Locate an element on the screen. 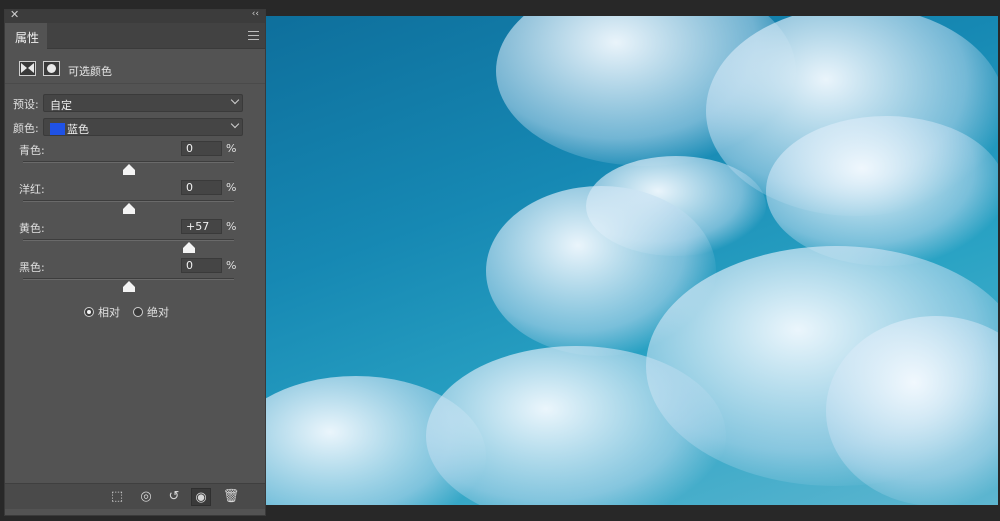 This screenshot has width=1000, height=521. panel-title-bar: ✕ ‹‹ is located at coordinates (135, 15).